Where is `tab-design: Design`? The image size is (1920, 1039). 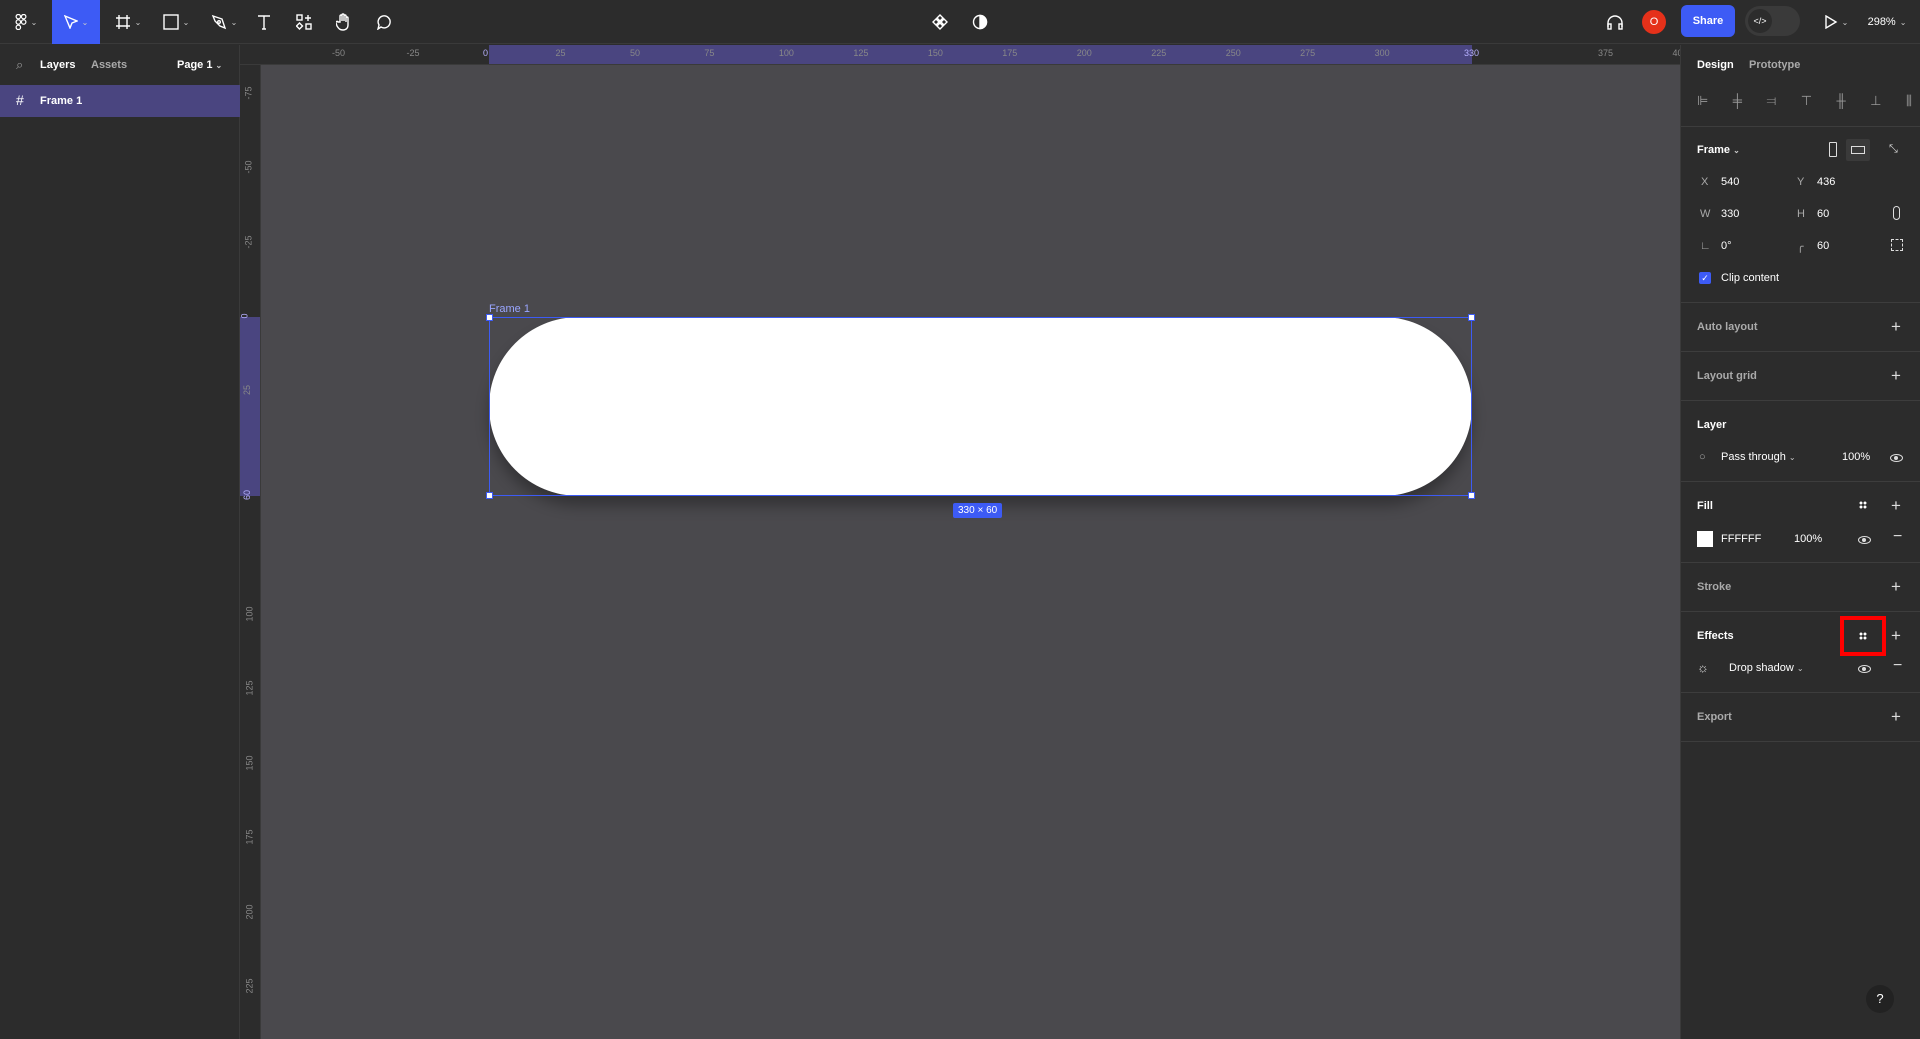 tab-design: Design is located at coordinates (1715, 65).